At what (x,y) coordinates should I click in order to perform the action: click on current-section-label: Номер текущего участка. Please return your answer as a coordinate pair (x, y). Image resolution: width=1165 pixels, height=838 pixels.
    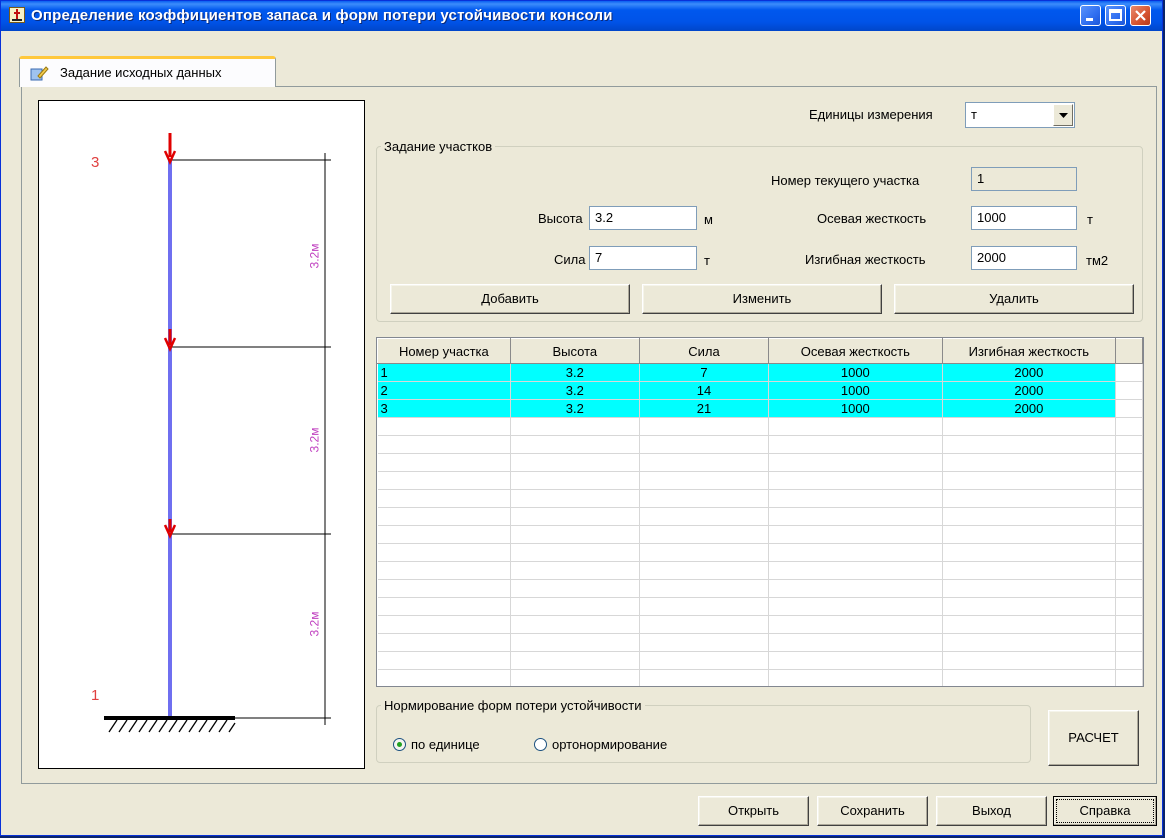
    Looking at the image, I should click on (845, 180).